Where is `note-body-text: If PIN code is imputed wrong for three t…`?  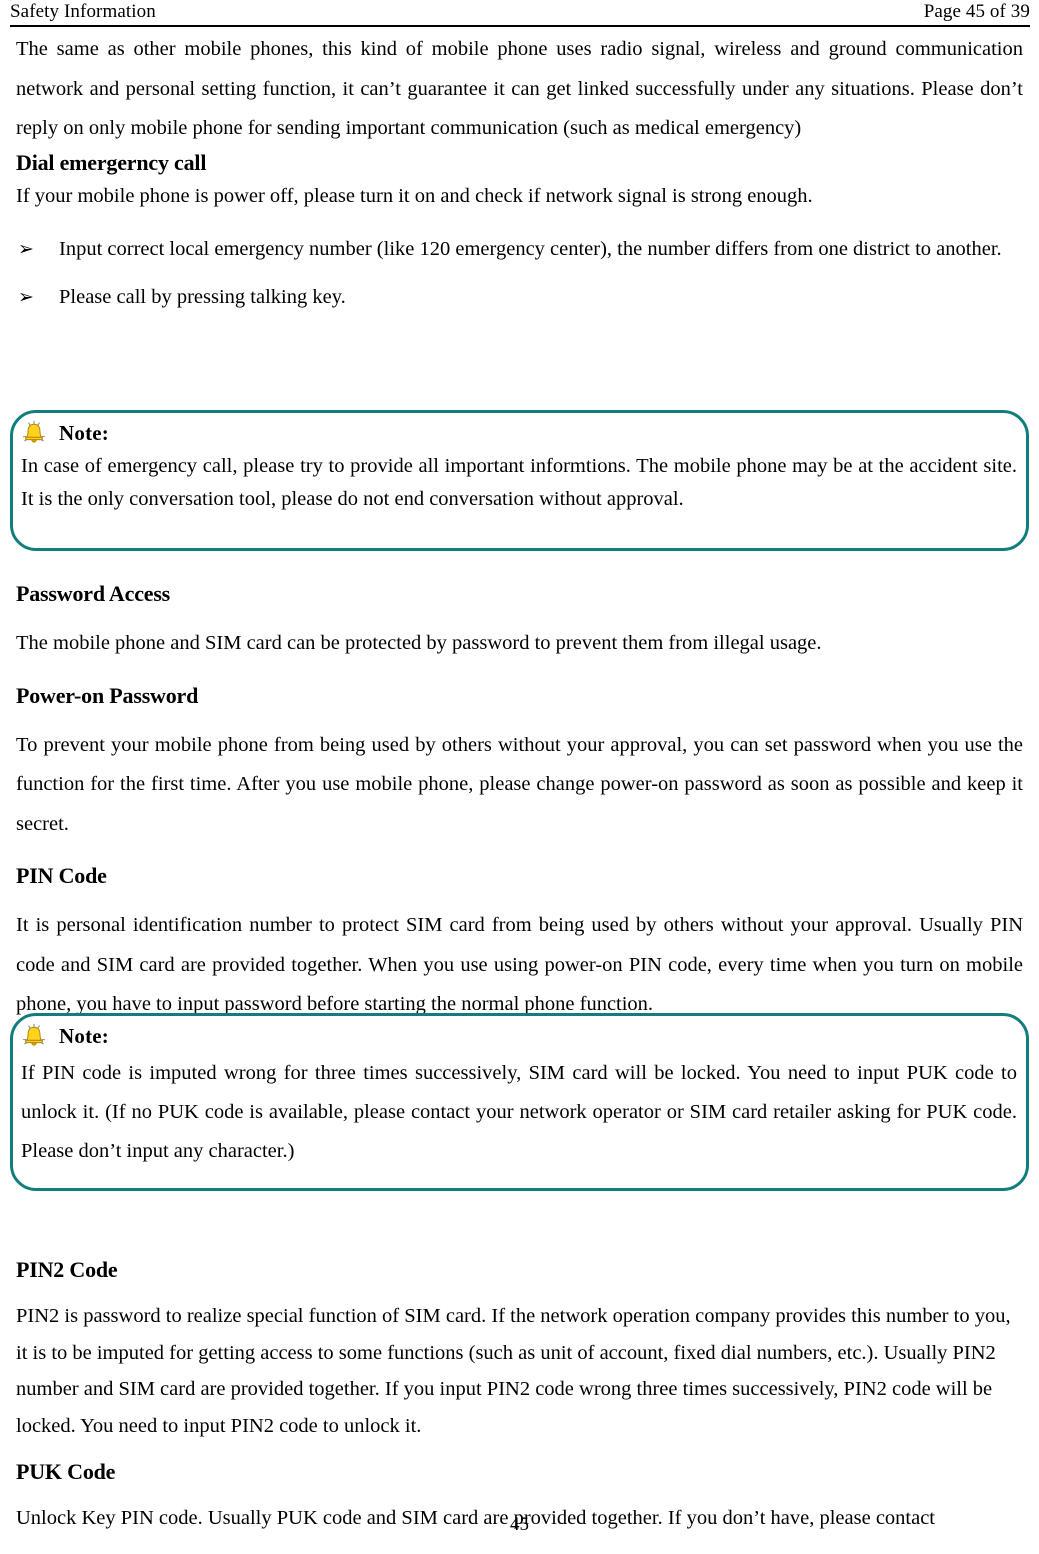 note-body-text: If PIN code is imputed wrong for three t… is located at coordinates (519, 1112).